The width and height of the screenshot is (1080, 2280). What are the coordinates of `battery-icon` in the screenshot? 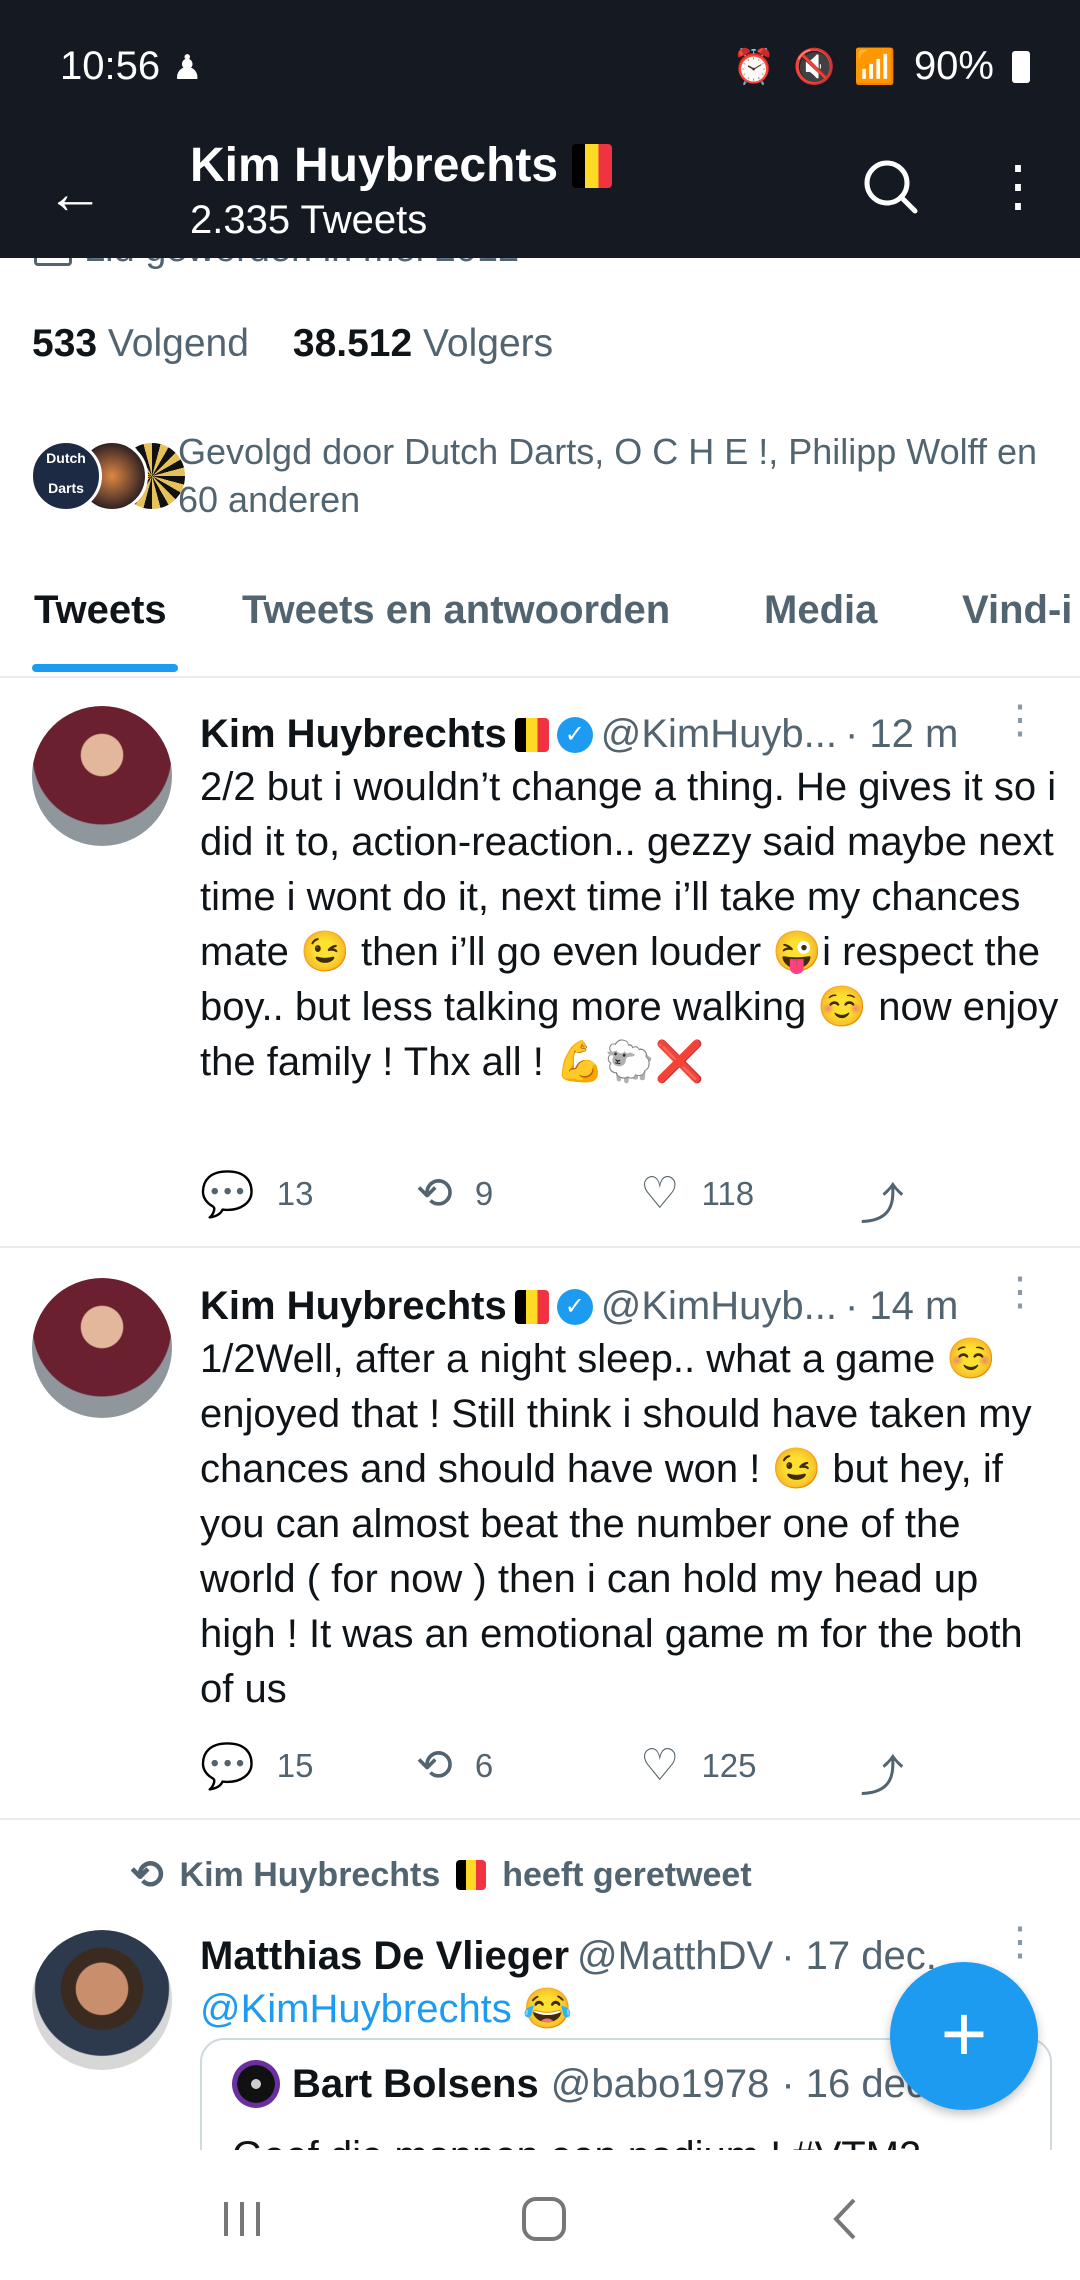 It's located at (1021, 66).